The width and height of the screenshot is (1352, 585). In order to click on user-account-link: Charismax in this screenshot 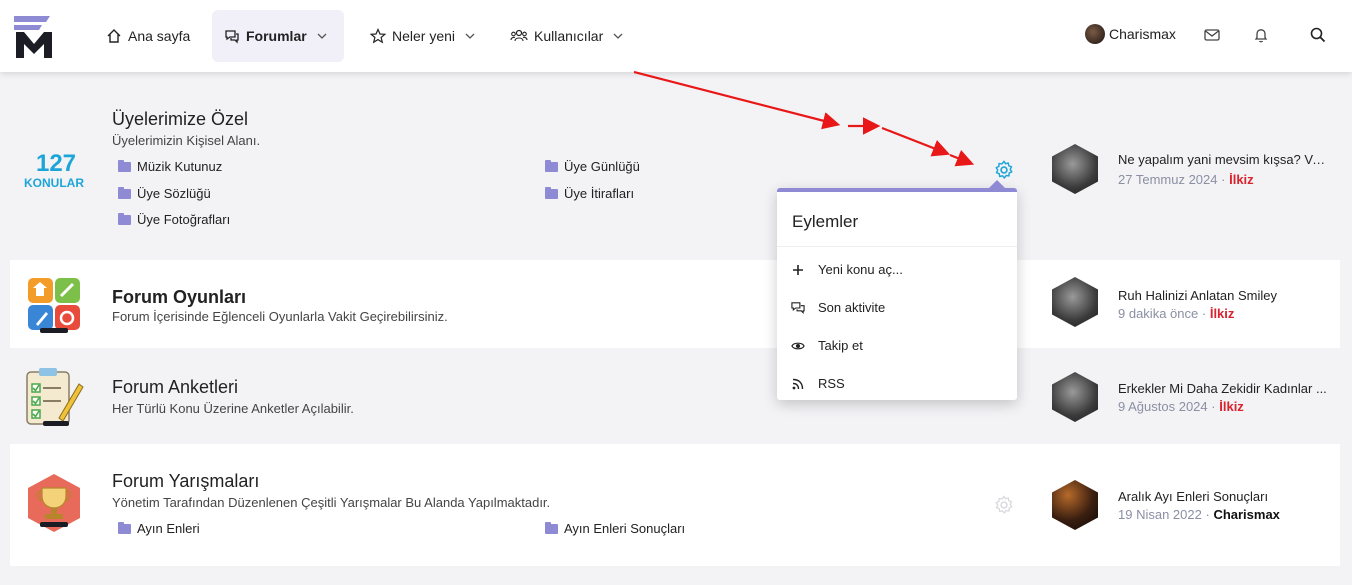, I will do `click(1130, 34)`.